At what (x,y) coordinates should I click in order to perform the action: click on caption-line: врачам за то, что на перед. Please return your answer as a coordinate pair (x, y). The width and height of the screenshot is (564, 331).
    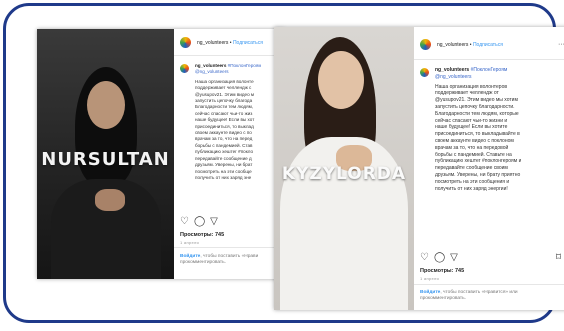
    Looking at the image, I should click on (224, 139).